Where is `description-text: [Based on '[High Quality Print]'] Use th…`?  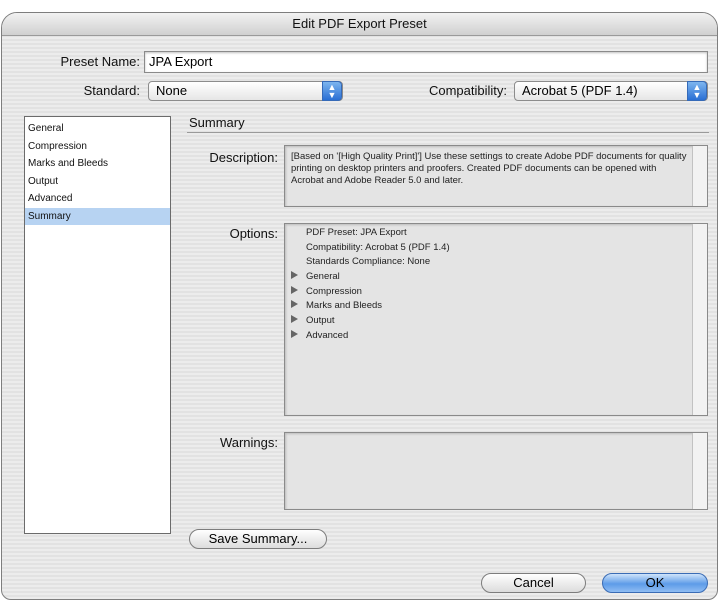
description-text: [Based on '[High Quality Print]'] Use th… is located at coordinates (489, 168).